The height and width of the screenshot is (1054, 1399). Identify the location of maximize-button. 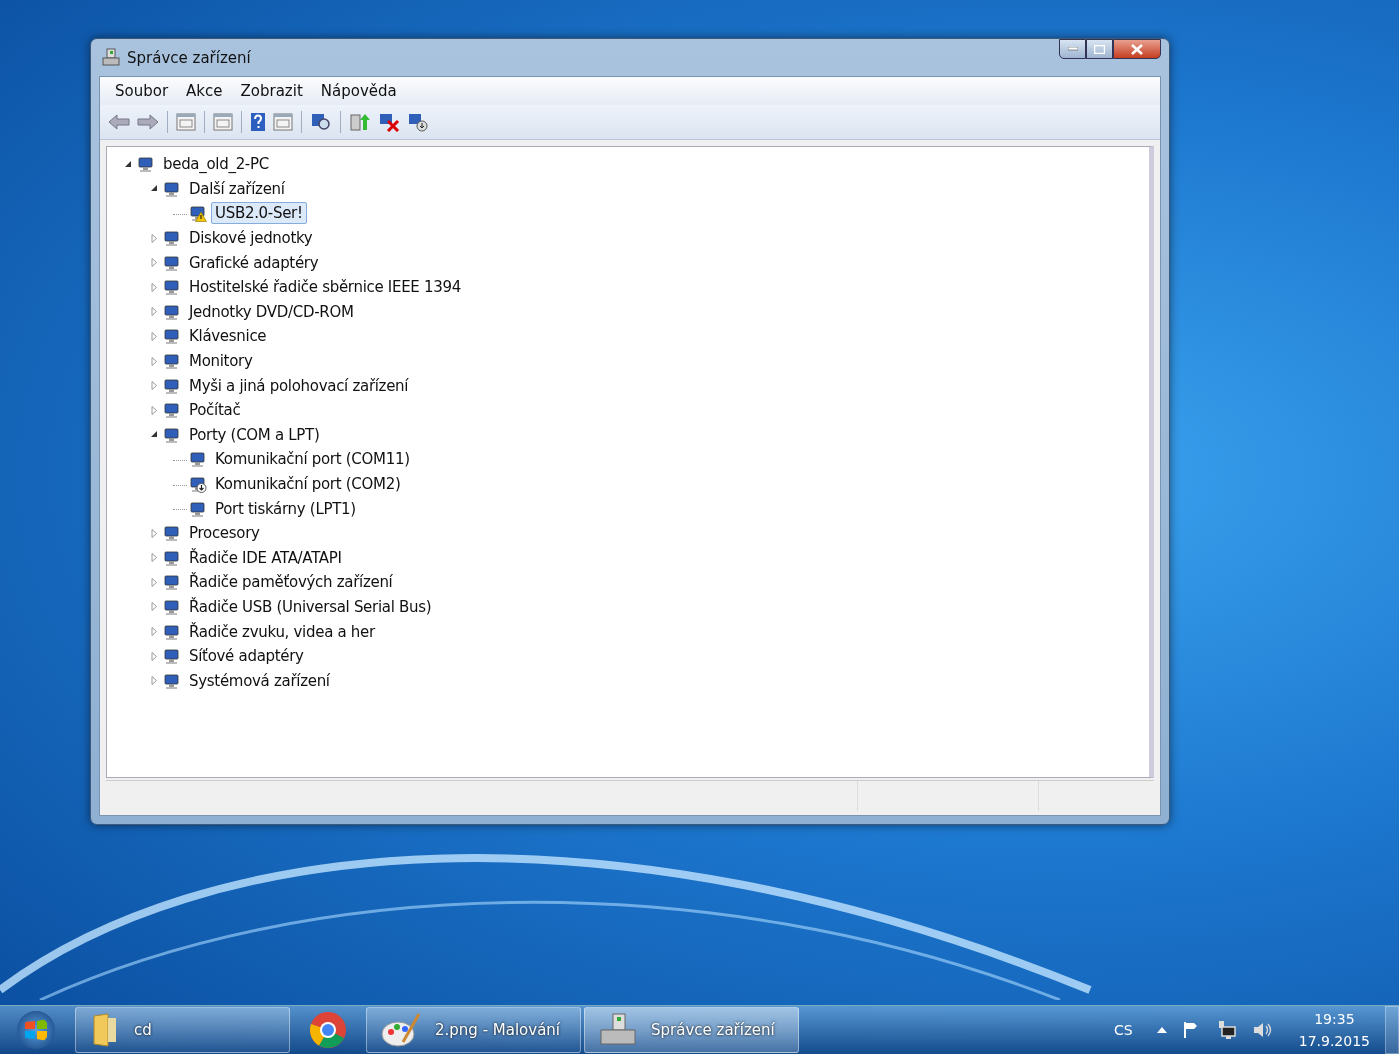
(1099, 49).